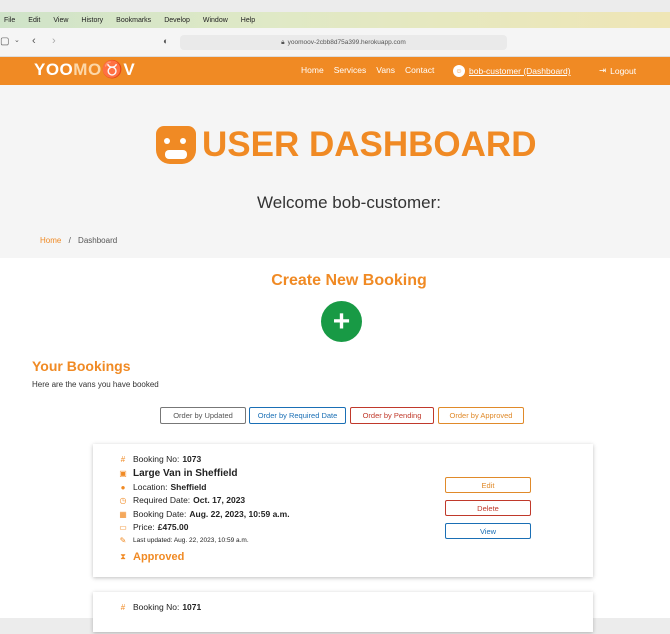  I want to click on nav-vans: Vans, so click(385, 70).